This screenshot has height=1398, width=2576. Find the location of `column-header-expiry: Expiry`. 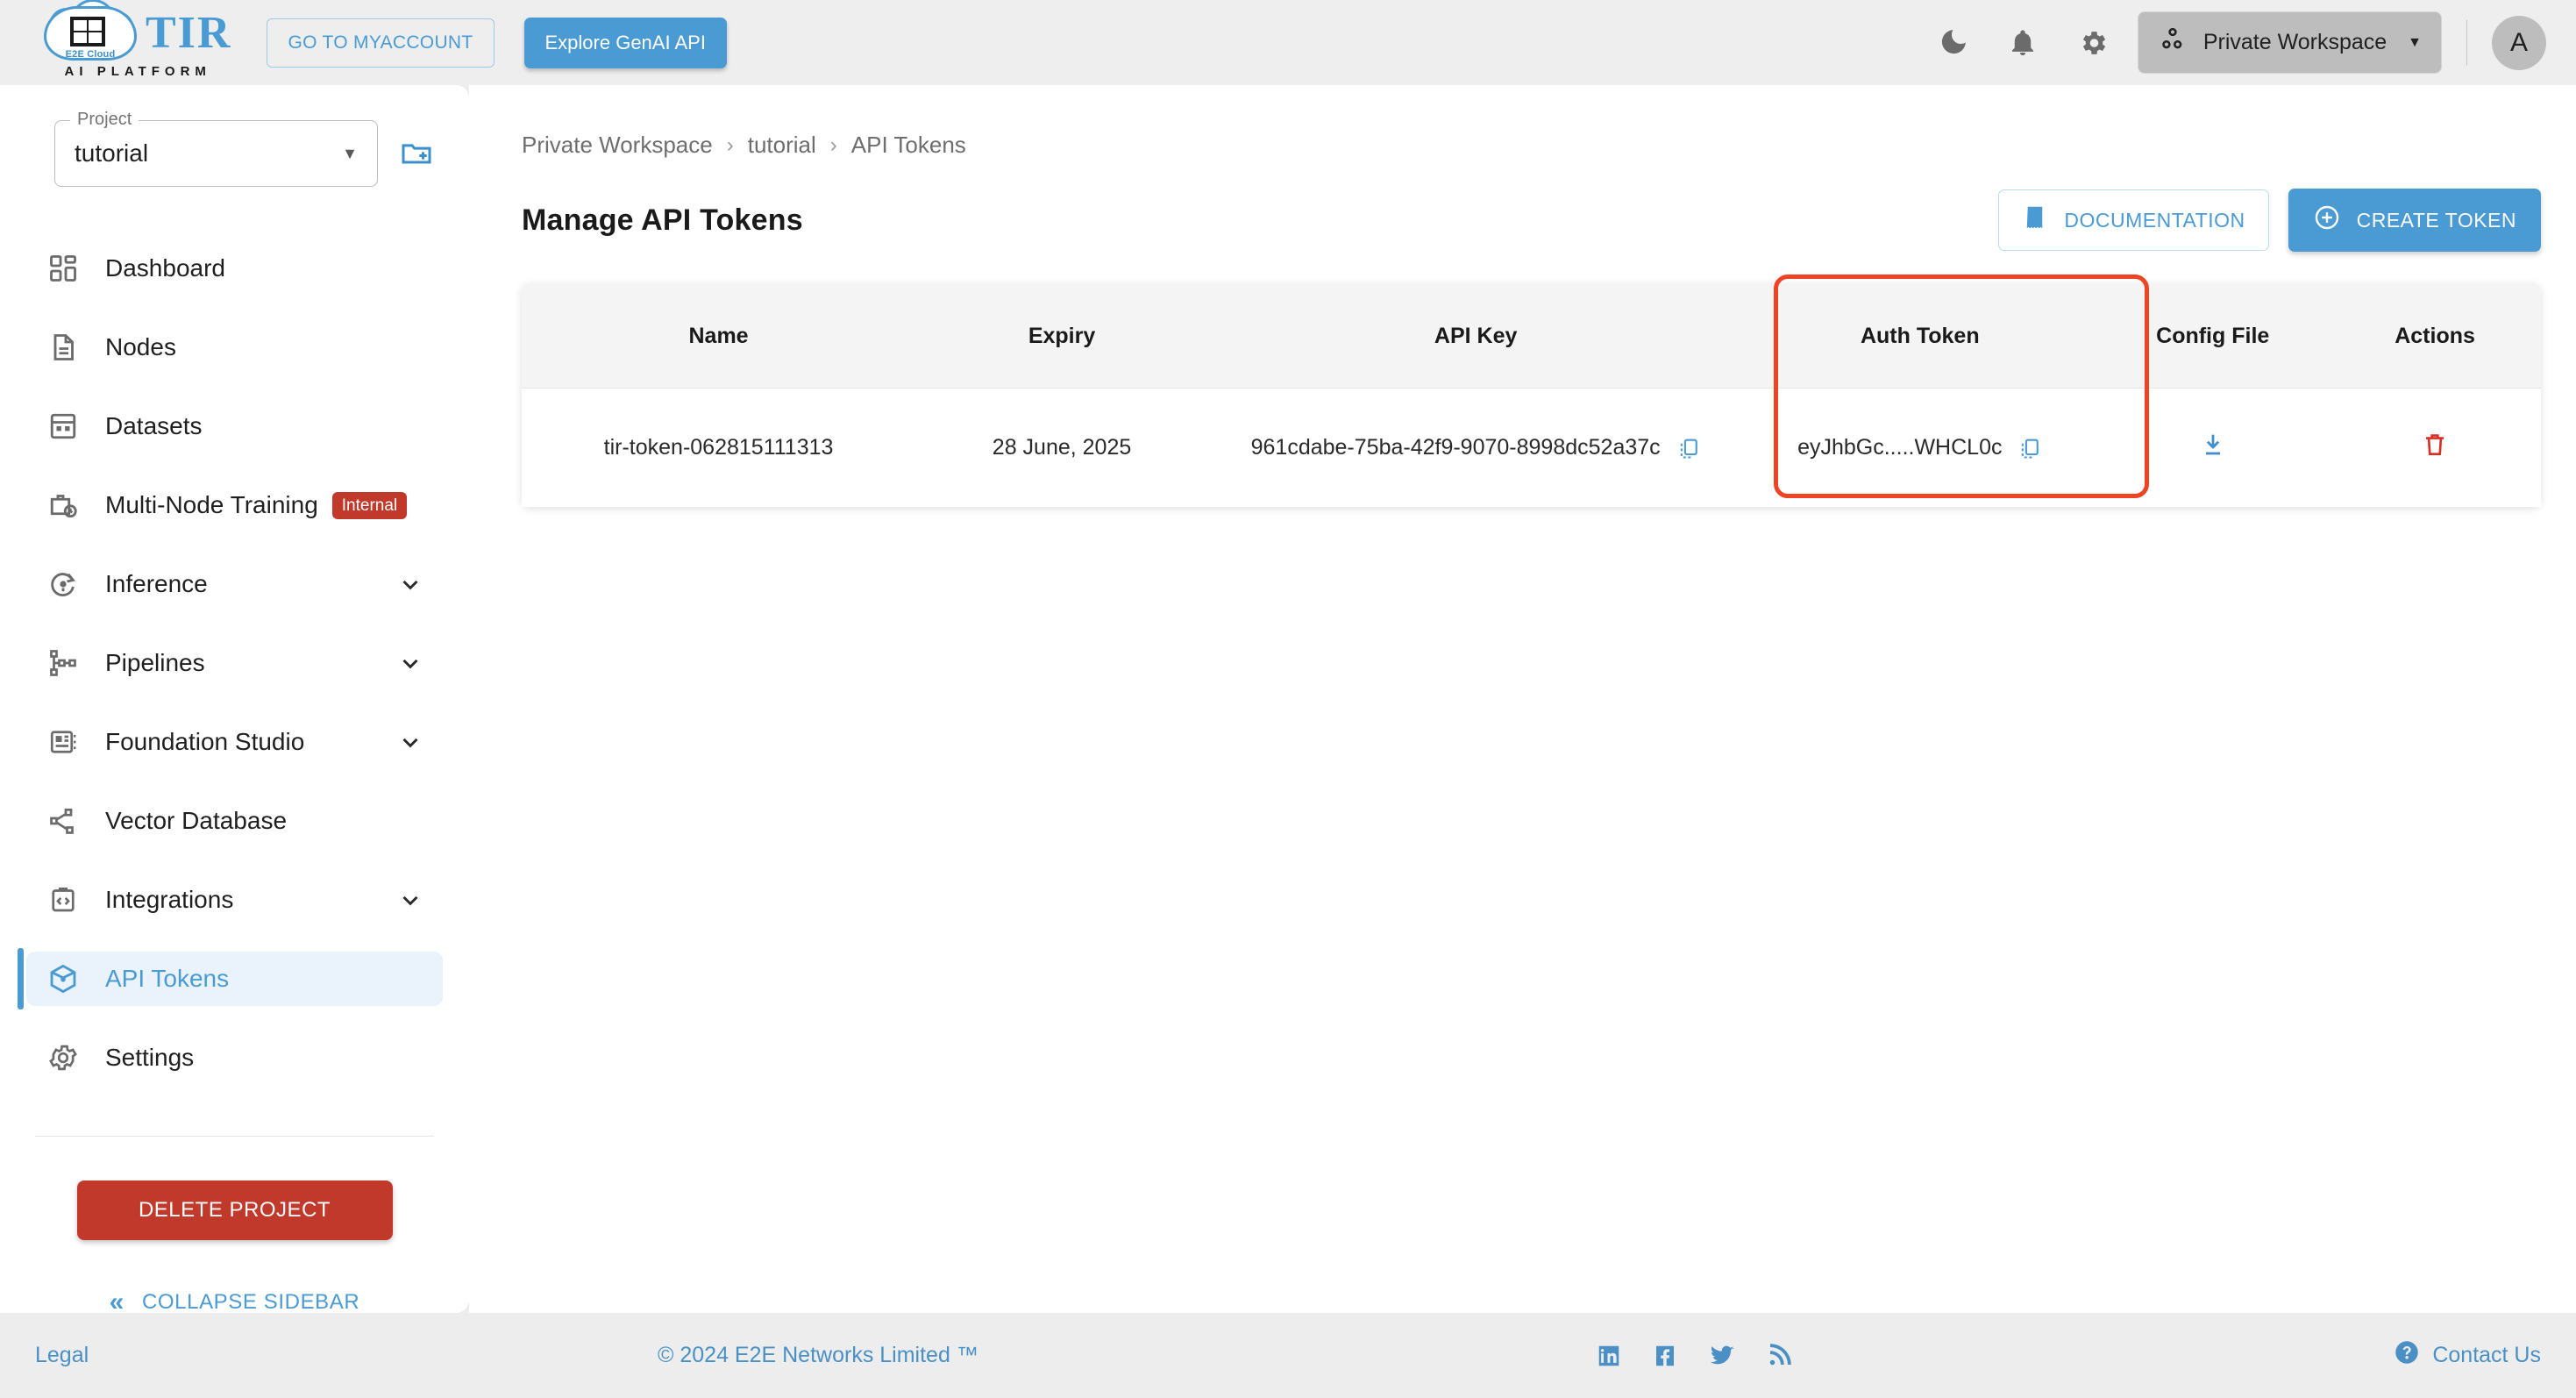

column-header-expiry: Expiry is located at coordinates (1061, 336).